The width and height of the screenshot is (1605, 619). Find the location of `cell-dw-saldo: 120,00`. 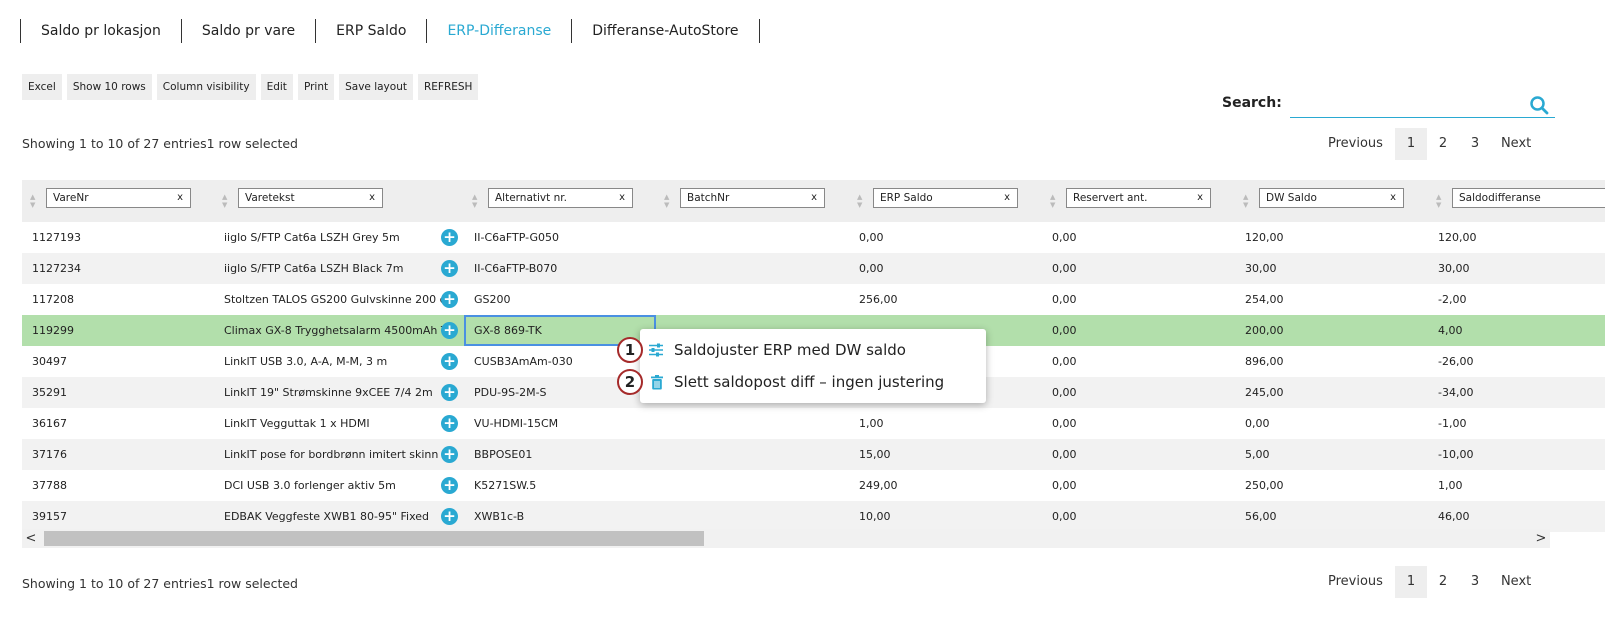

cell-dw-saldo: 120,00 is located at coordinates (1331, 237).